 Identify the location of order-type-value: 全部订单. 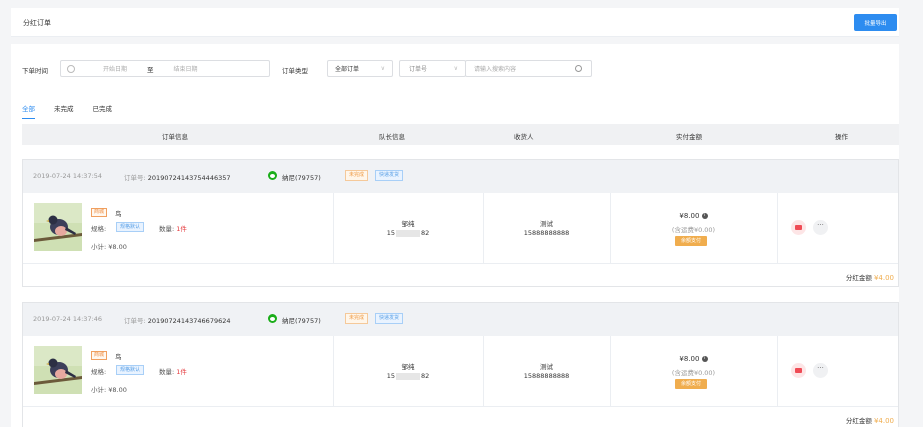
(347, 69).